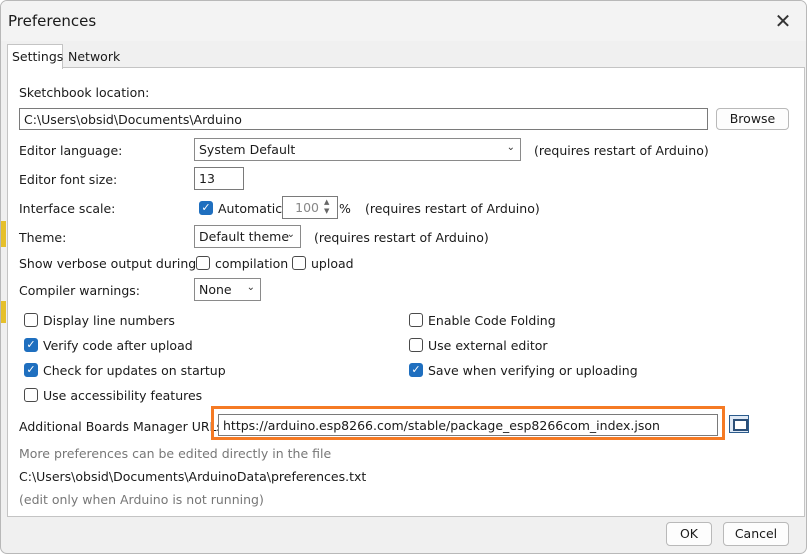 The image size is (807, 556). What do you see at coordinates (247, 149) in the screenshot?
I see `editor-language-value: System Default` at bounding box center [247, 149].